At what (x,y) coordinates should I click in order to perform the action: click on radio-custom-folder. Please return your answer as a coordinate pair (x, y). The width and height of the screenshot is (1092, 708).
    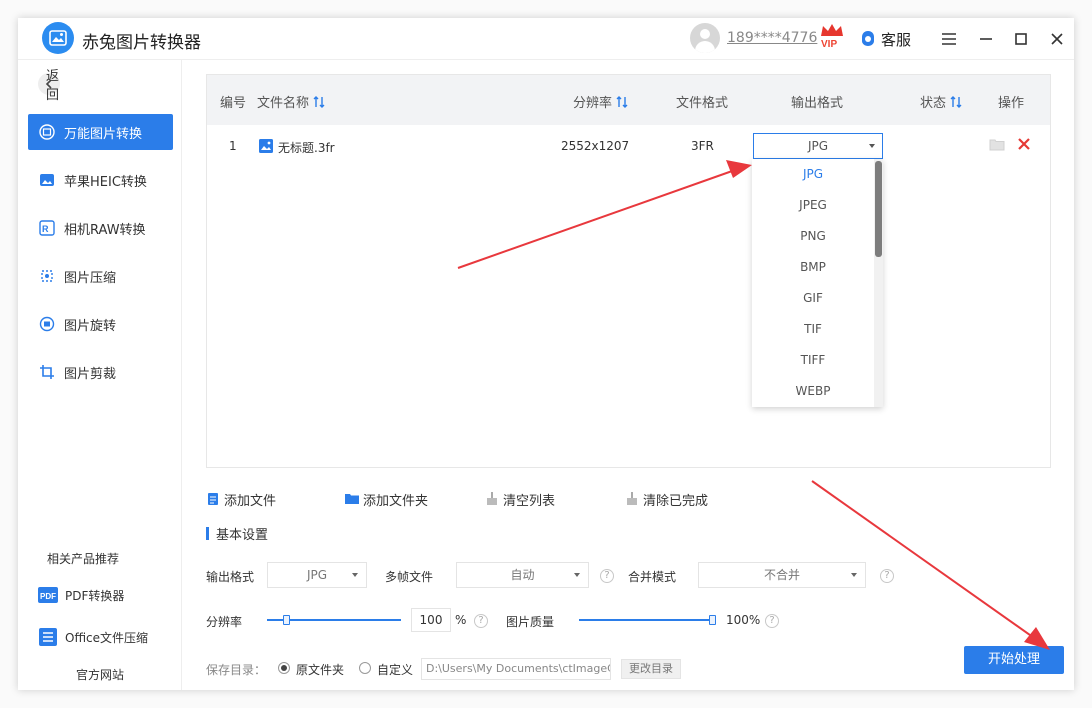
    Looking at the image, I should click on (365, 668).